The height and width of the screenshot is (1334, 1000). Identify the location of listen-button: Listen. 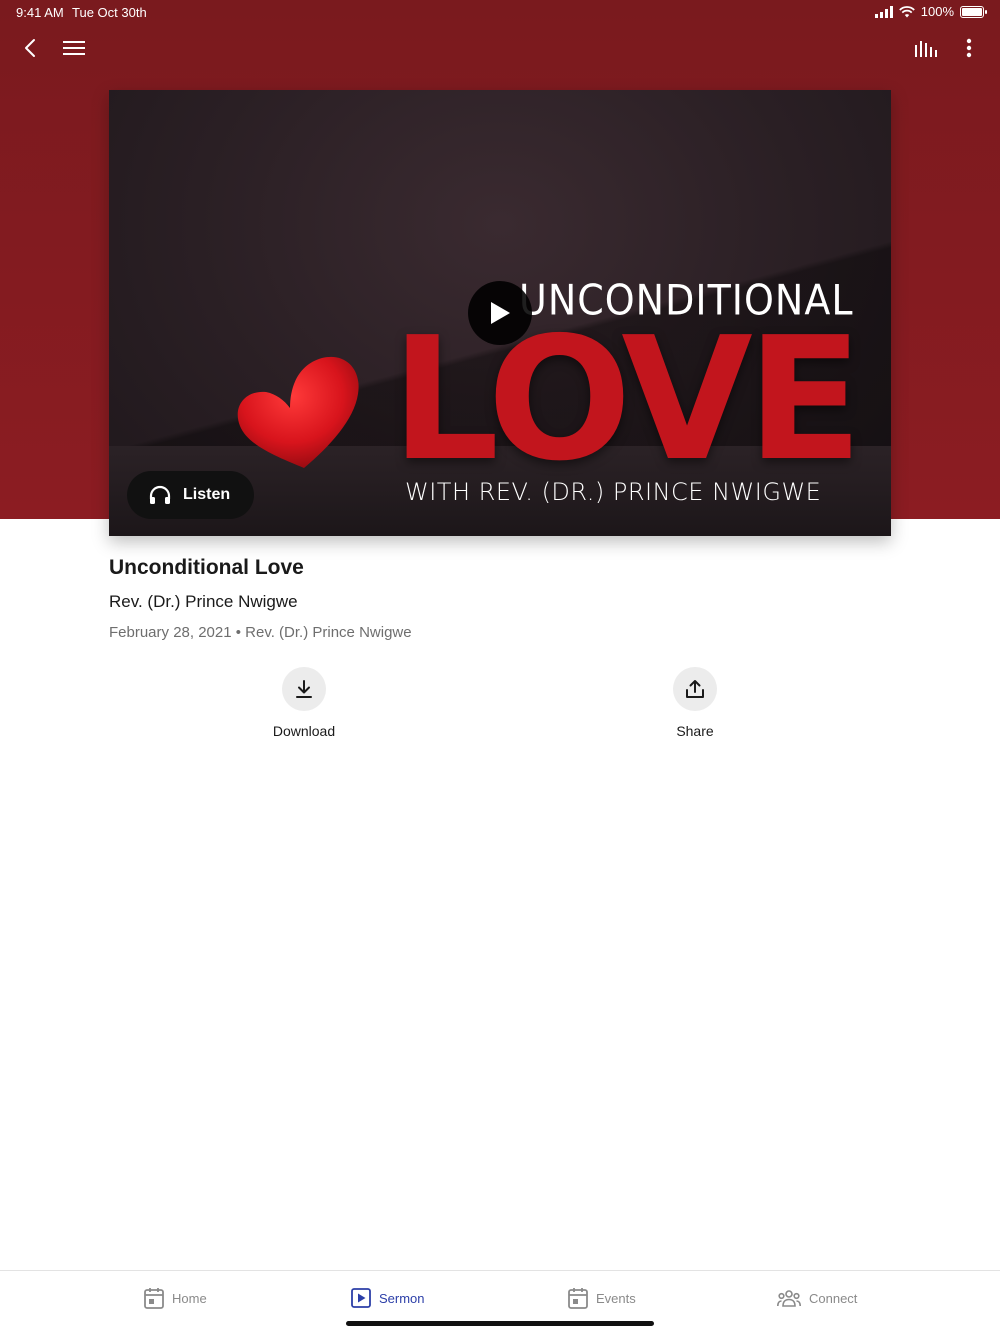
(190, 495).